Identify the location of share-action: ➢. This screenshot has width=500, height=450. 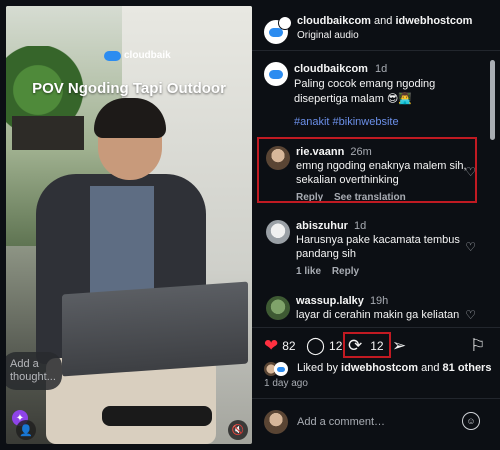
(399, 345).